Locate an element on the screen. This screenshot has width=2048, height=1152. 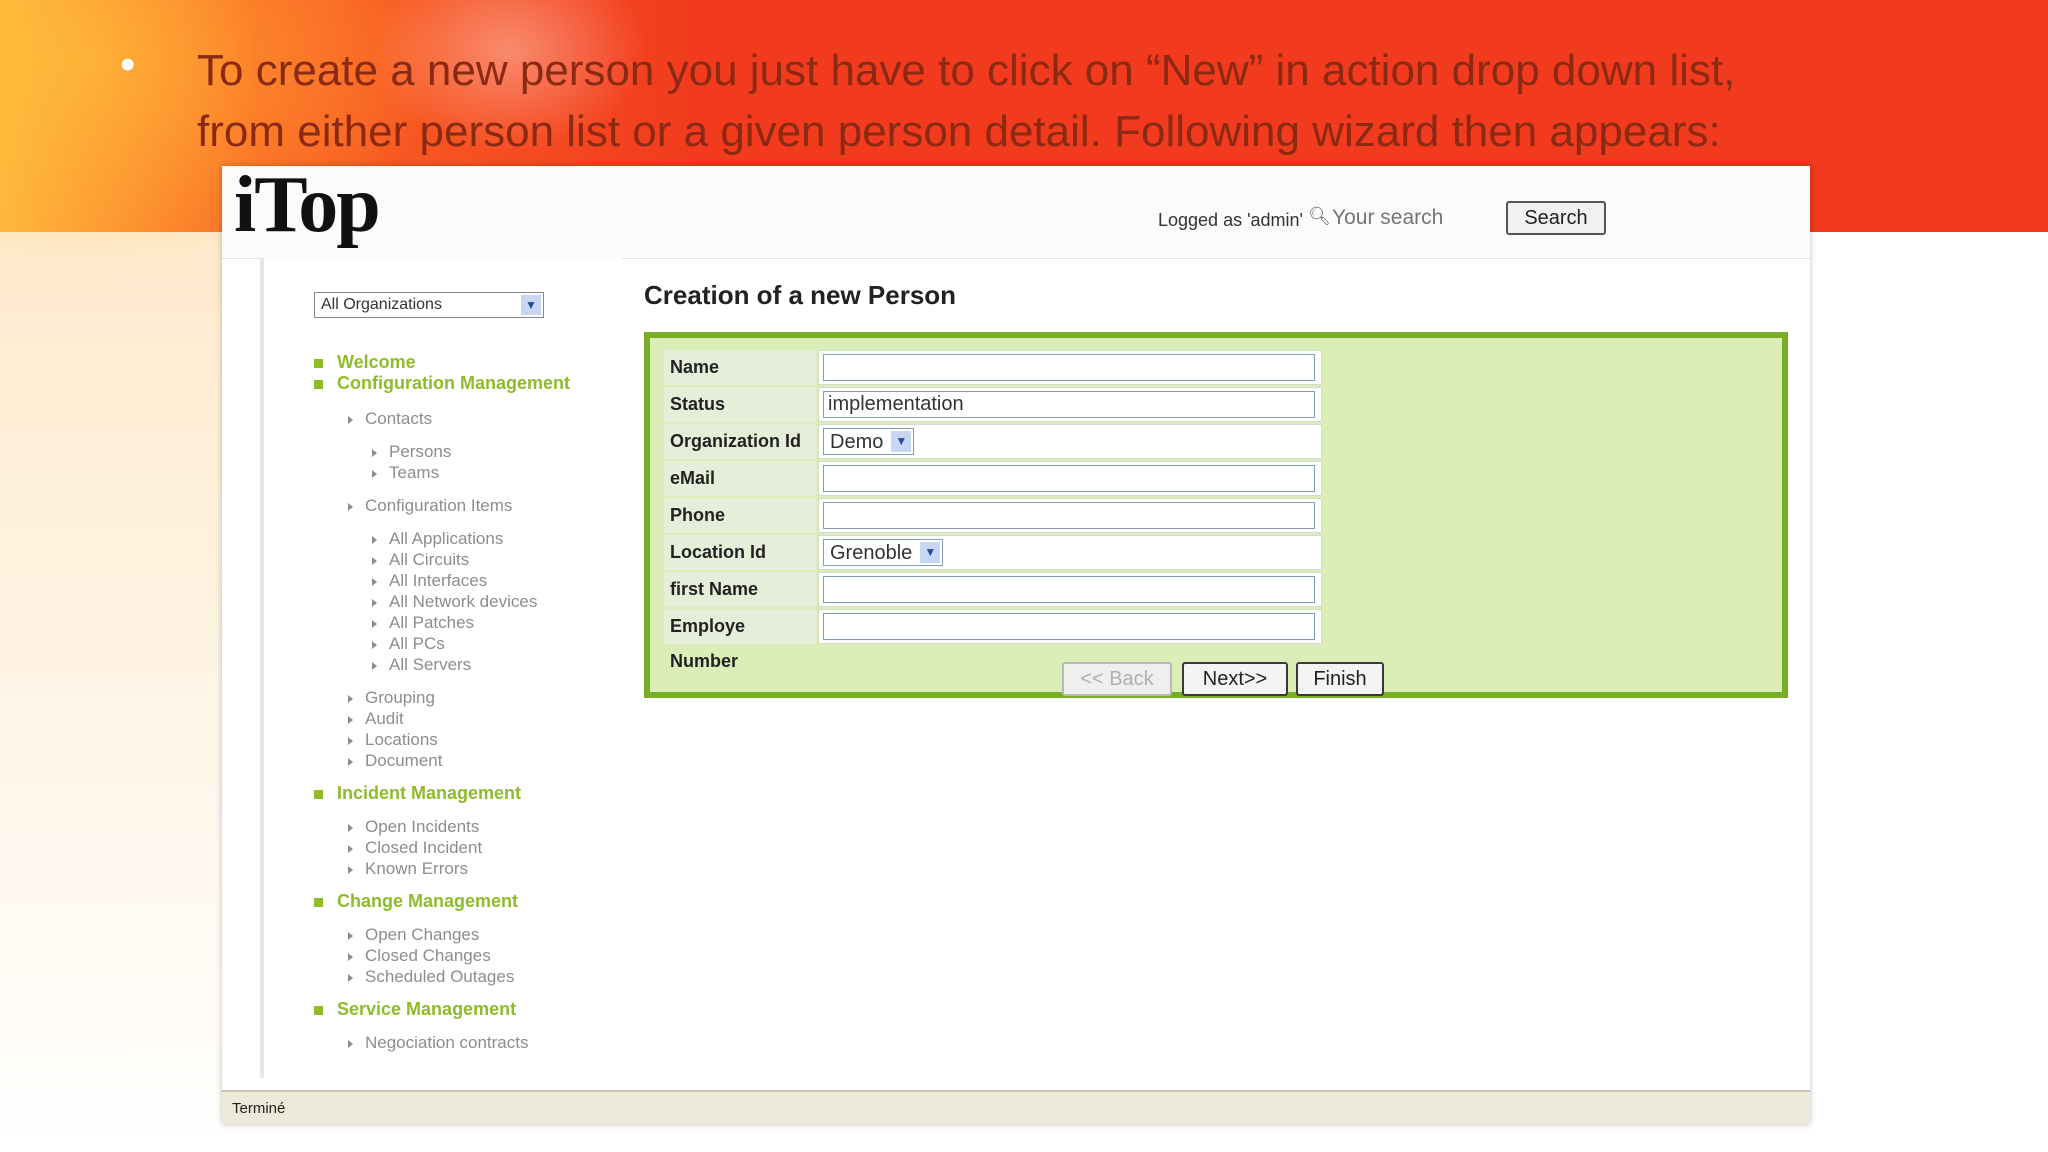
form-row-location: Location Id Grenoble ▼ is located at coordinates (996, 553).